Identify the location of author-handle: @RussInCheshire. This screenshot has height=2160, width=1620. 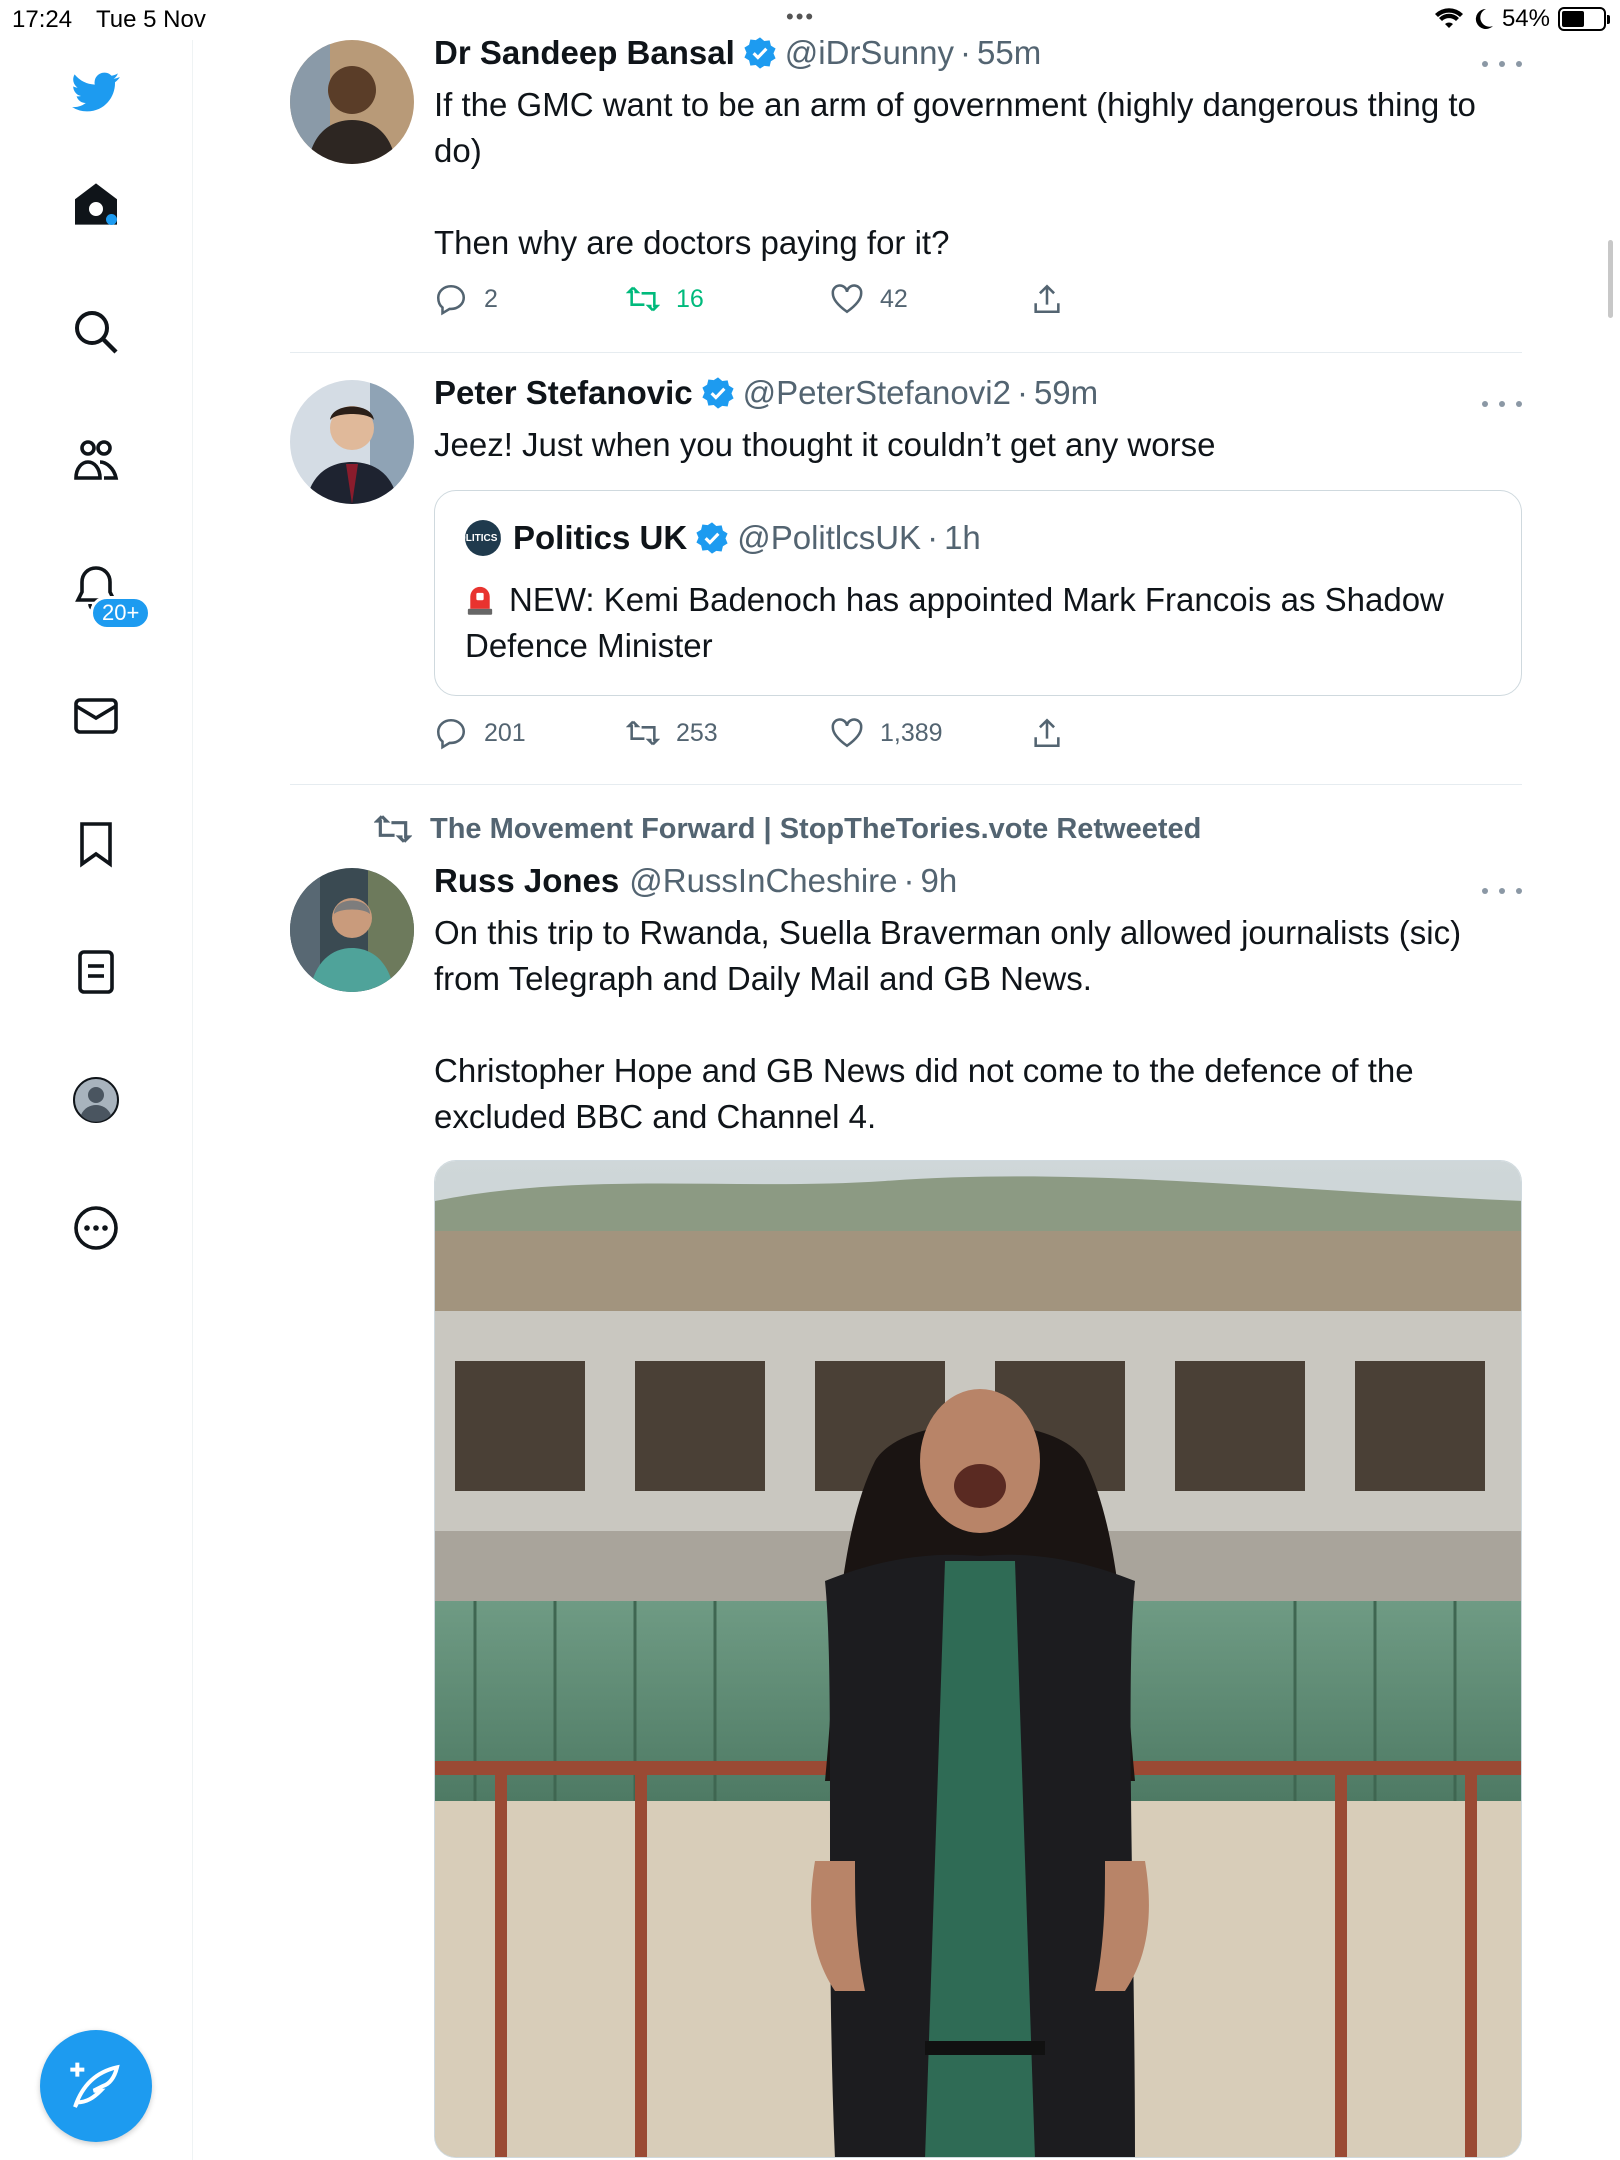
(763, 881).